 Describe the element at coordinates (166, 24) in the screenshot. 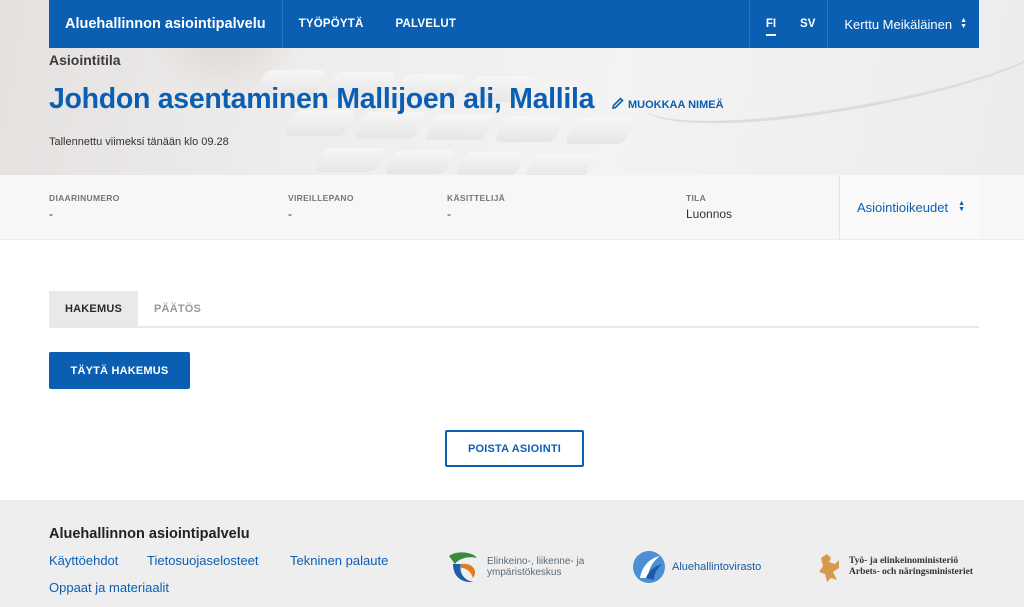

I see `brand-link: Aluehallinnon asiointipalvelu` at that location.